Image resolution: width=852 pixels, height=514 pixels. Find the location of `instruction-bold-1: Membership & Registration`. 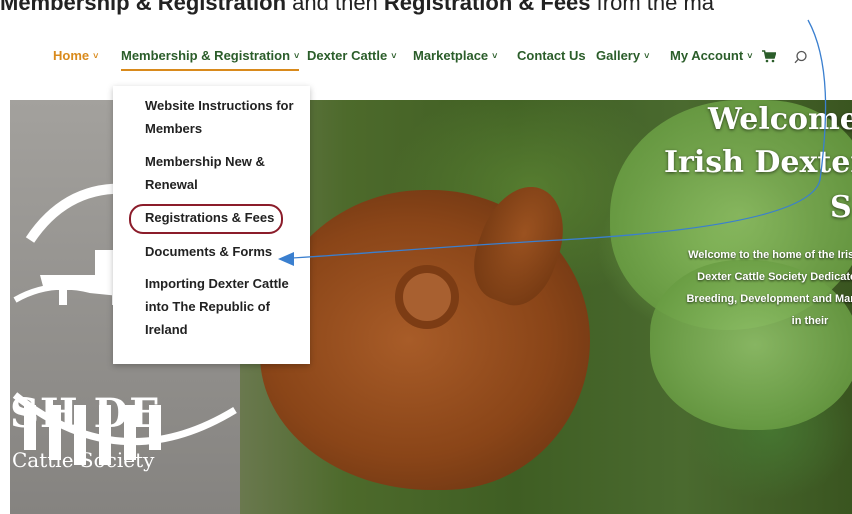

instruction-bold-1: Membership & Registration is located at coordinates (143, 7).